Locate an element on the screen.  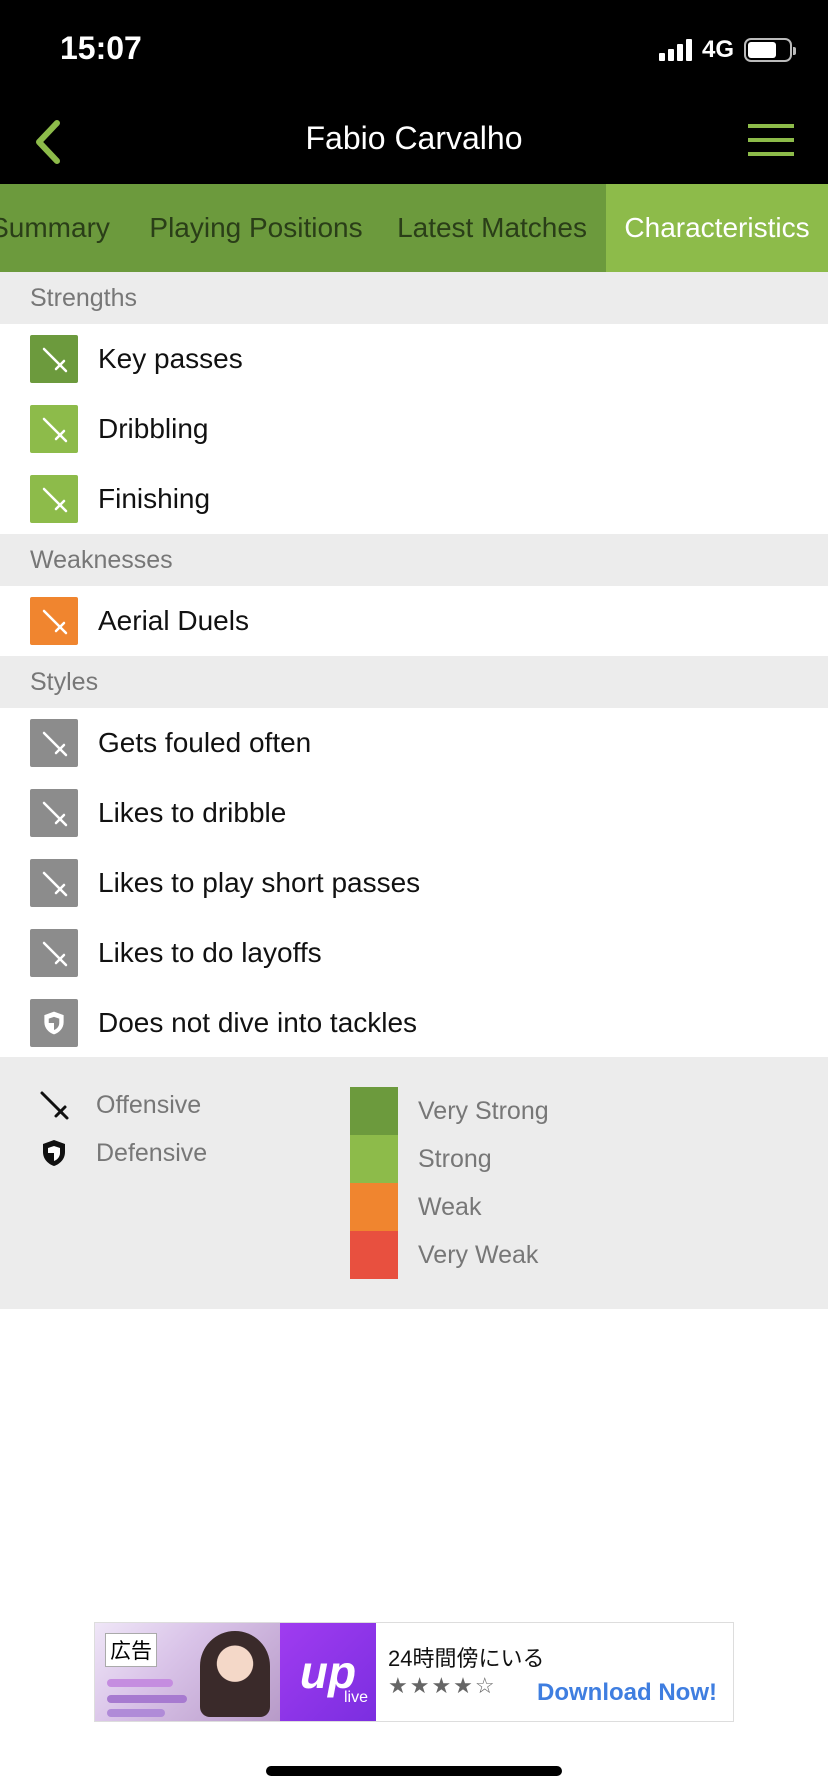
ad-title: 24時間傍にいる is located at coordinates (466, 1658).